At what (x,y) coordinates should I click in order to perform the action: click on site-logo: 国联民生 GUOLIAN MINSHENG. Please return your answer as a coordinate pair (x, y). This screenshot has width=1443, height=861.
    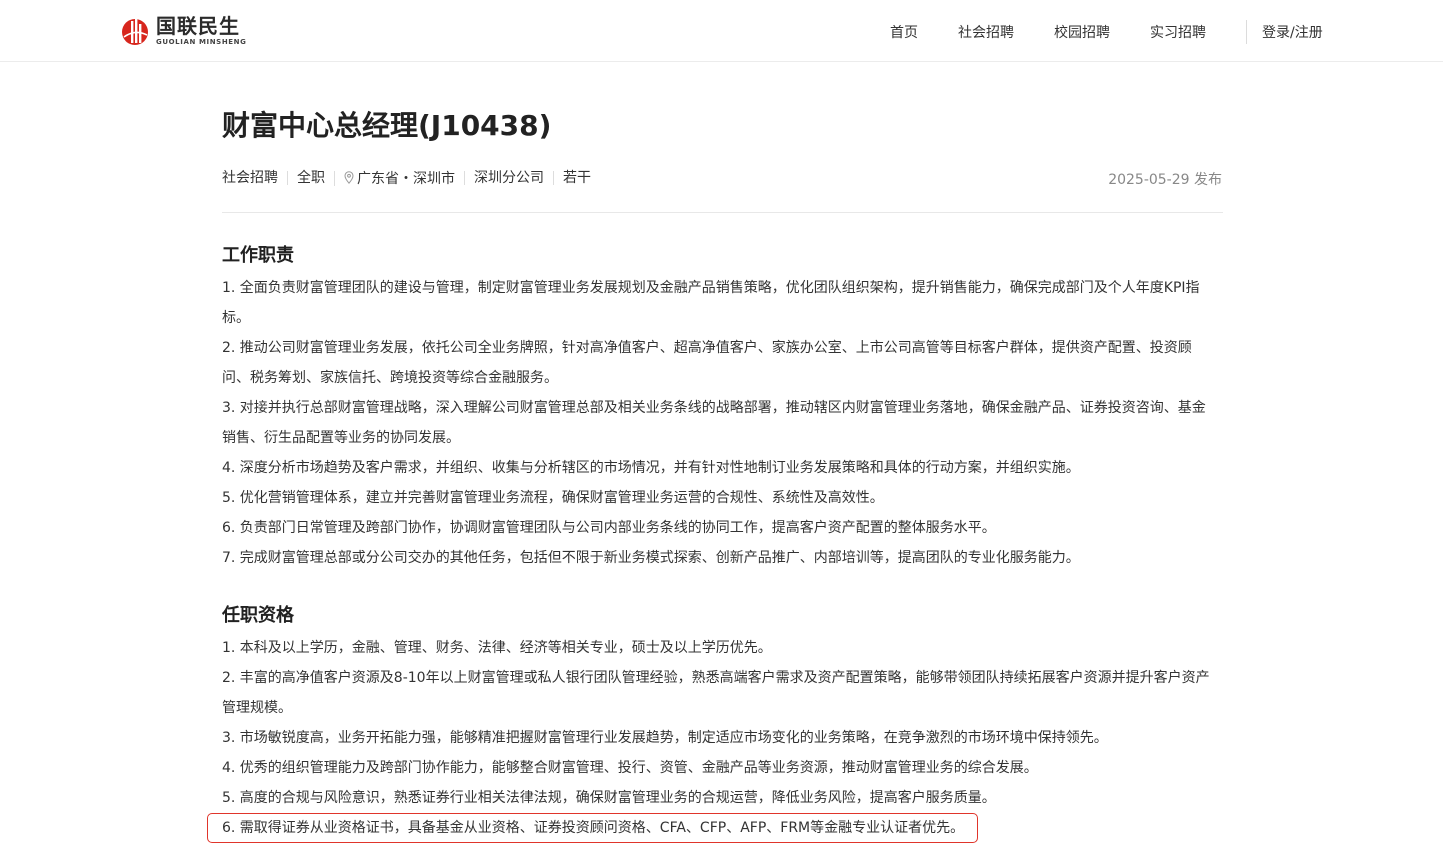
    Looking at the image, I should click on (183, 31).